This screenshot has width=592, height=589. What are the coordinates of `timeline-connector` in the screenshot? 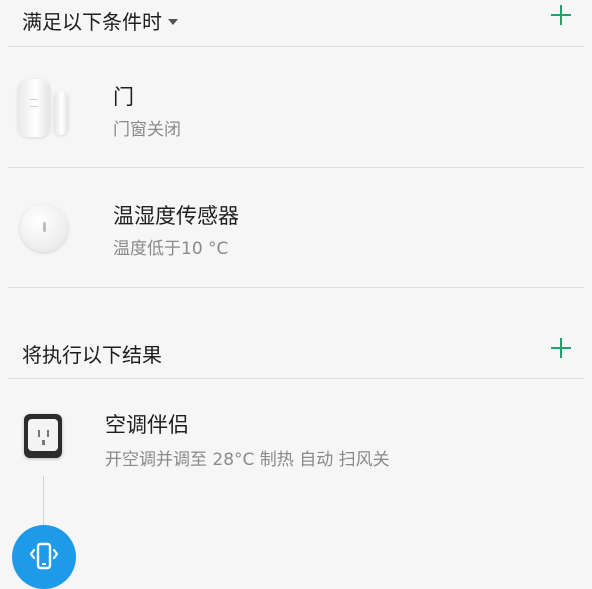 It's located at (43, 502).